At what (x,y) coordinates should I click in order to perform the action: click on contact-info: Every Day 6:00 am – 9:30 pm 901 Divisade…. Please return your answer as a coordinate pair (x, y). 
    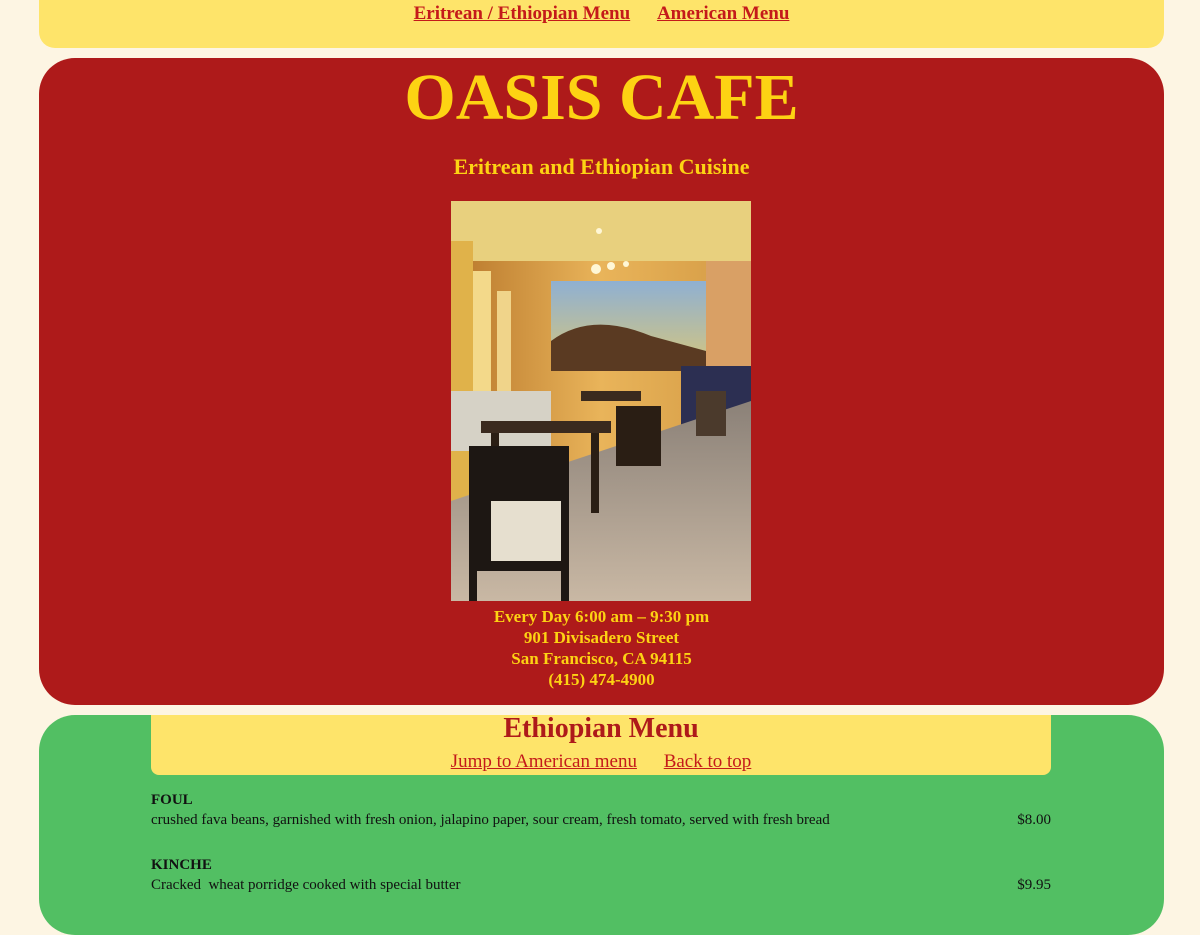
    Looking at the image, I should click on (601, 648).